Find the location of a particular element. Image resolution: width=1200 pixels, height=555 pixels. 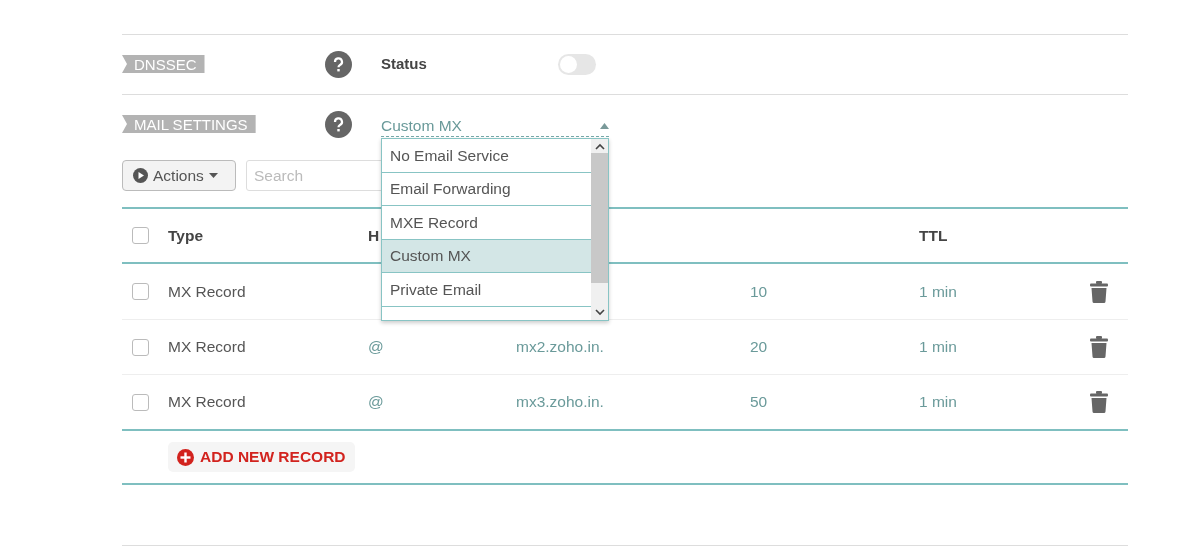

section-label: DNSSEC is located at coordinates (163, 63).